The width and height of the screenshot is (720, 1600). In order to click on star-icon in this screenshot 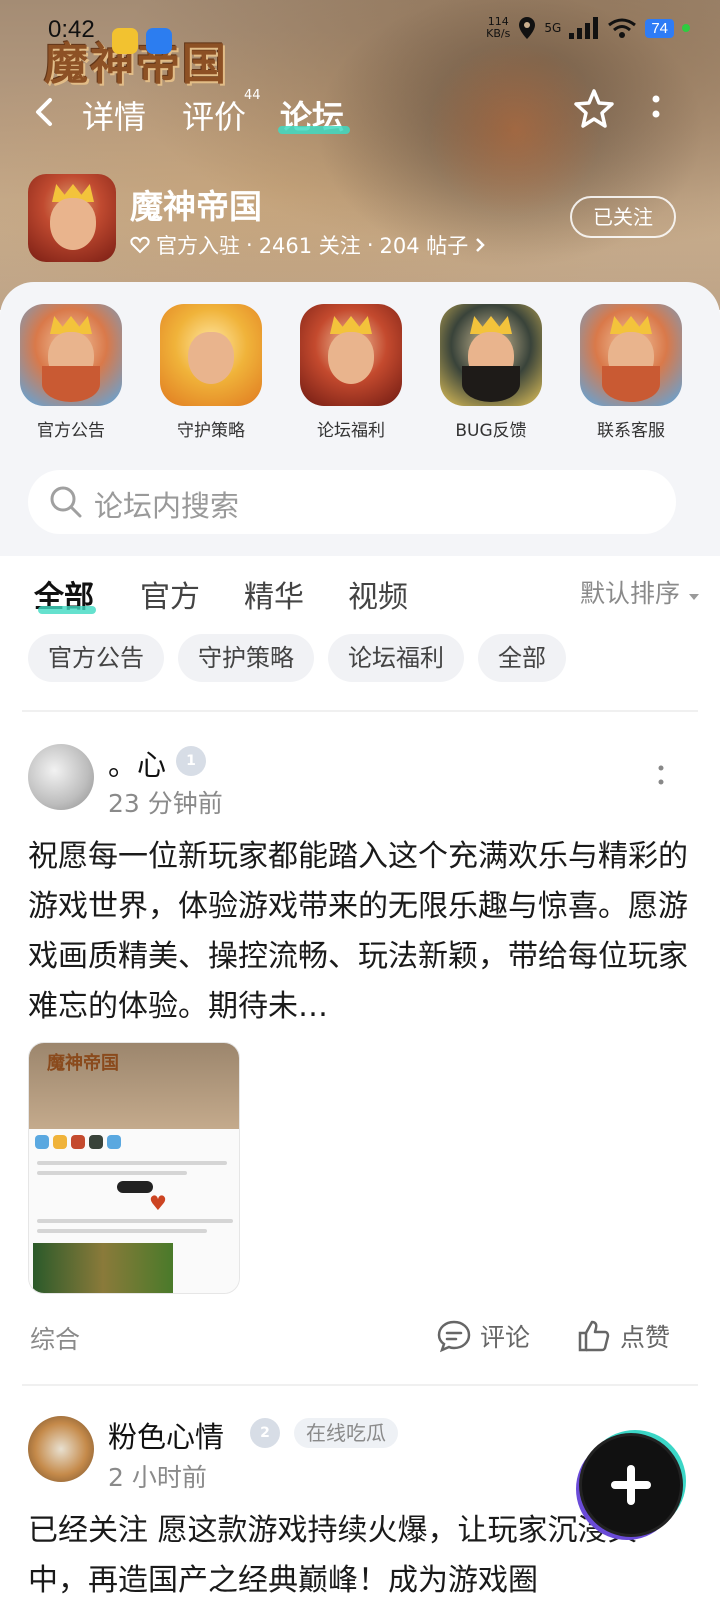, I will do `click(594, 108)`.